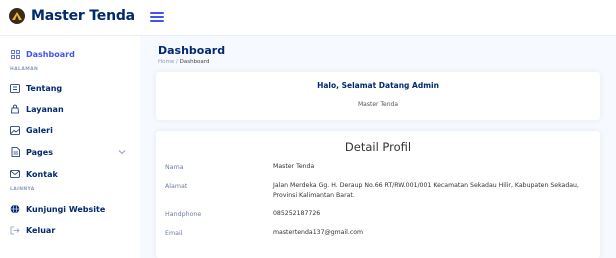 Image resolution: width=616 pixels, height=258 pixels. What do you see at coordinates (72, 174) in the screenshot?
I see `sidebar-item-kontak: Kontak` at bounding box center [72, 174].